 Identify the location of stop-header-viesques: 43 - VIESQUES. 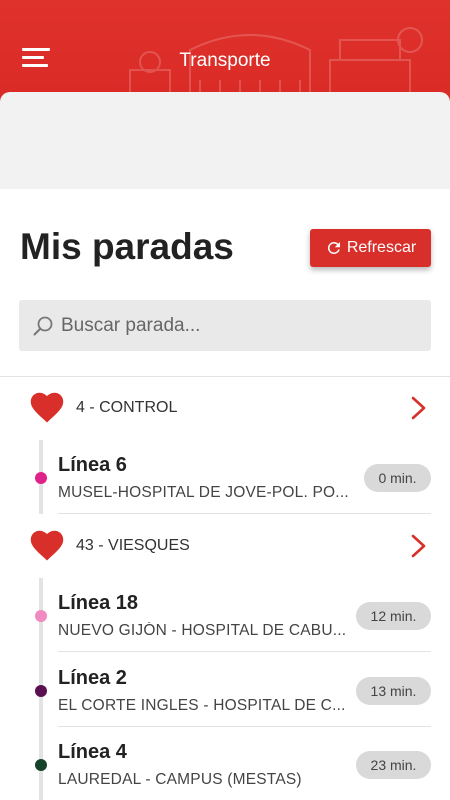
(225, 544).